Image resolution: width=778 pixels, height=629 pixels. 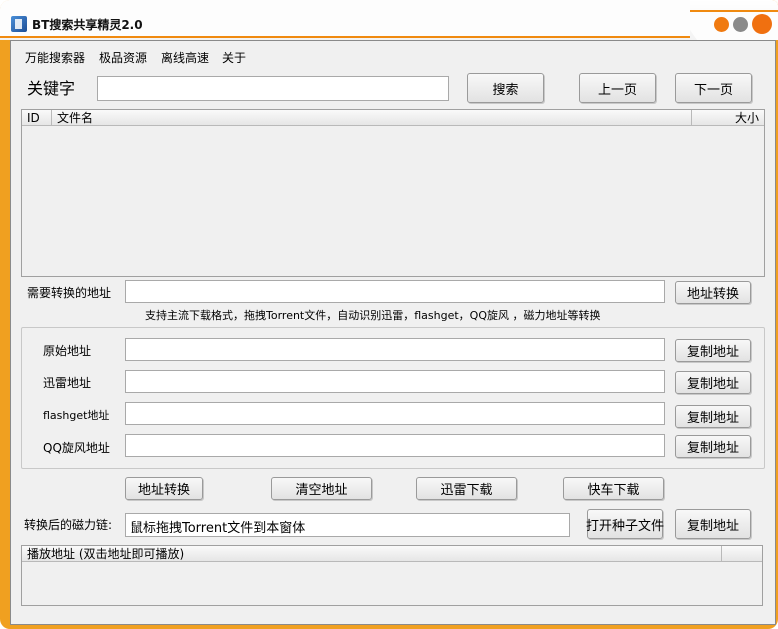 I want to click on magnet-field: 鼠标拖拽Torrent文件到本窗体, so click(x=347, y=525).